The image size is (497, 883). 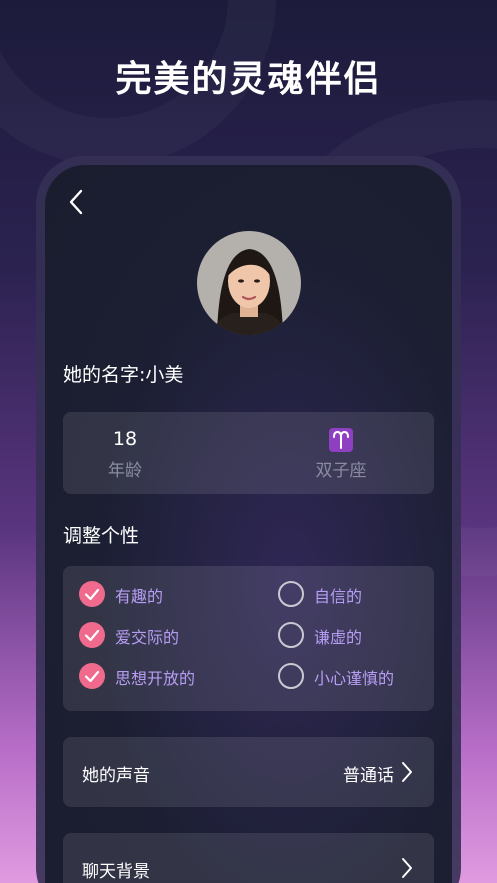 I want to click on aries-icon, so click(x=341, y=439).